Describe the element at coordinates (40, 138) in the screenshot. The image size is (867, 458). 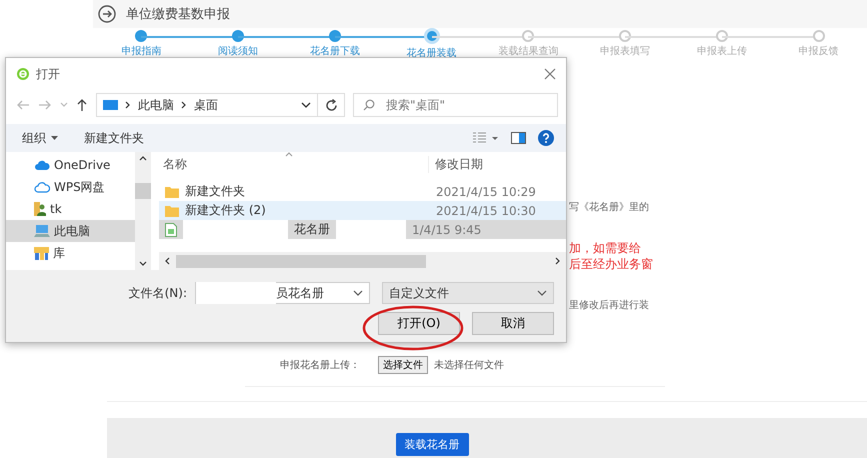
I see `organize-button: 组织` at that location.